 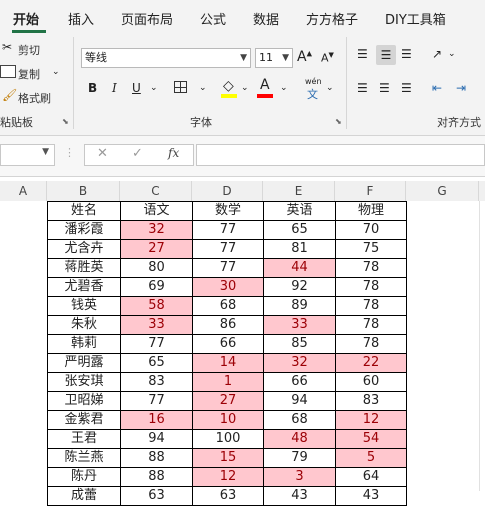 What do you see at coordinates (340, 155) in the screenshot?
I see `formula-input` at bounding box center [340, 155].